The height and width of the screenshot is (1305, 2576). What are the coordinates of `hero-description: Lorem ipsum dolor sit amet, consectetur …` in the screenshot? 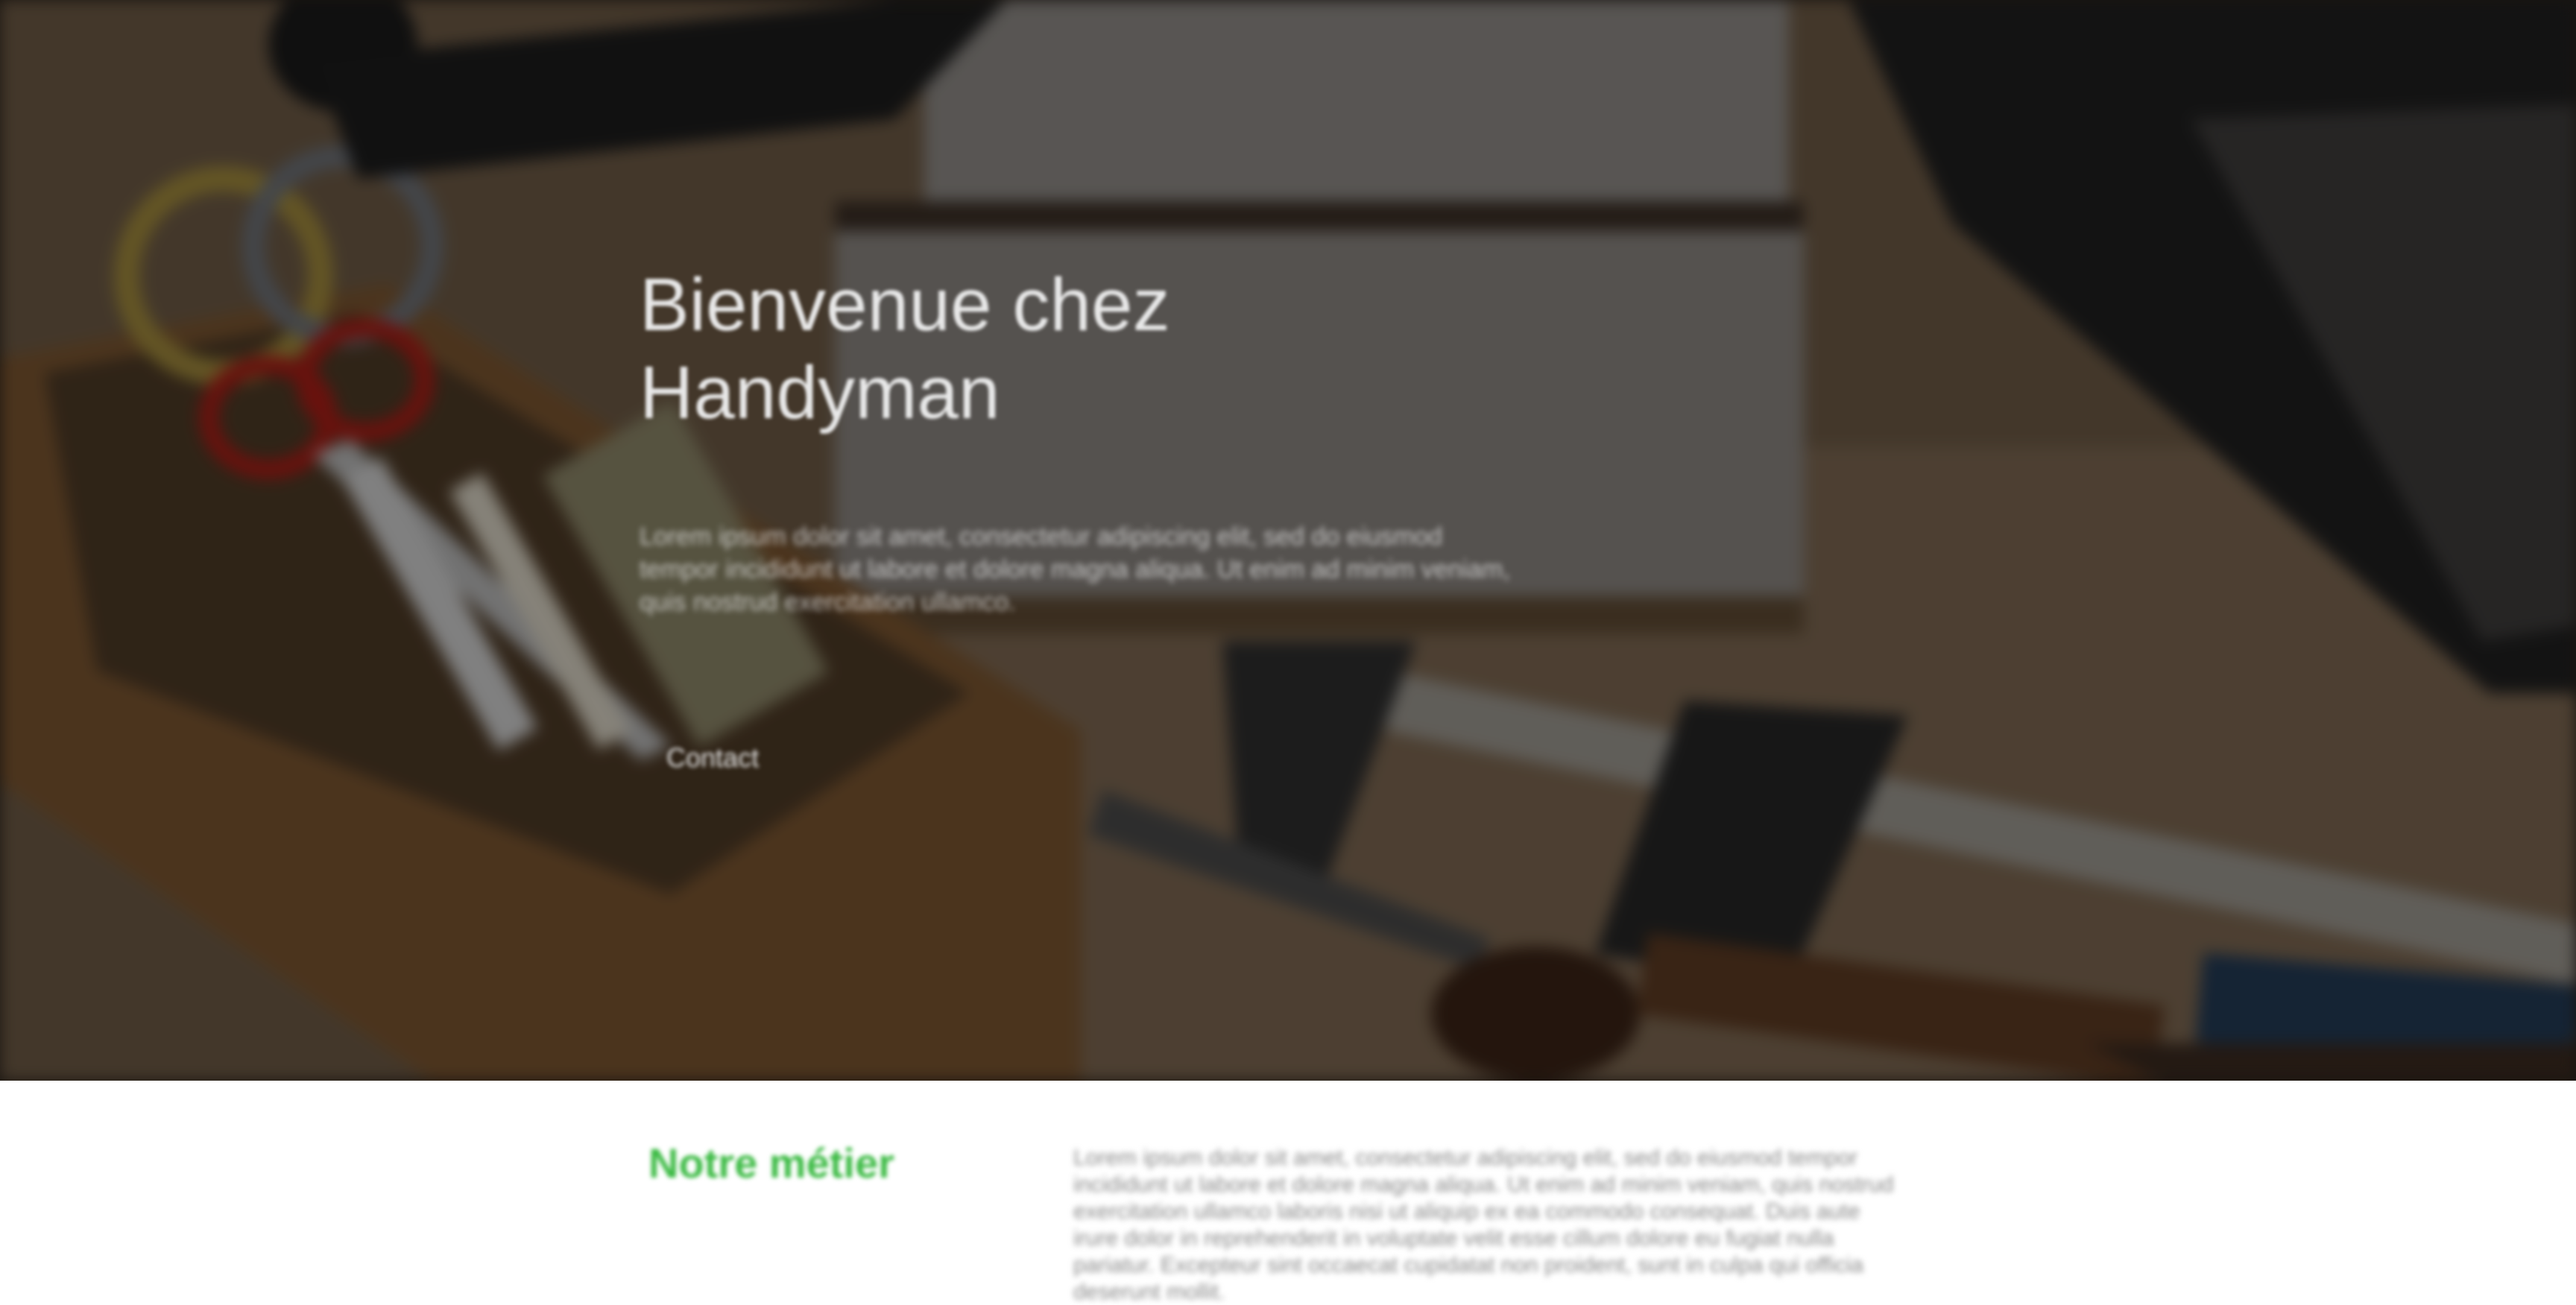 It's located at (1075, 569).